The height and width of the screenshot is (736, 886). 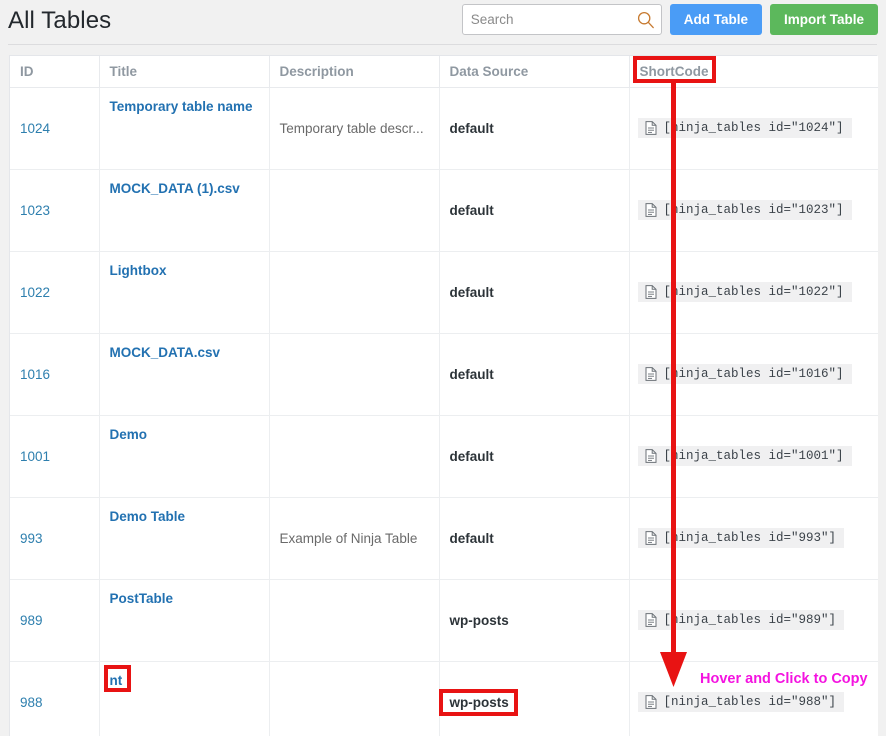 I want to click on shortcode-pill: [ninja_tables id="988"], so click(x=741, y=702).